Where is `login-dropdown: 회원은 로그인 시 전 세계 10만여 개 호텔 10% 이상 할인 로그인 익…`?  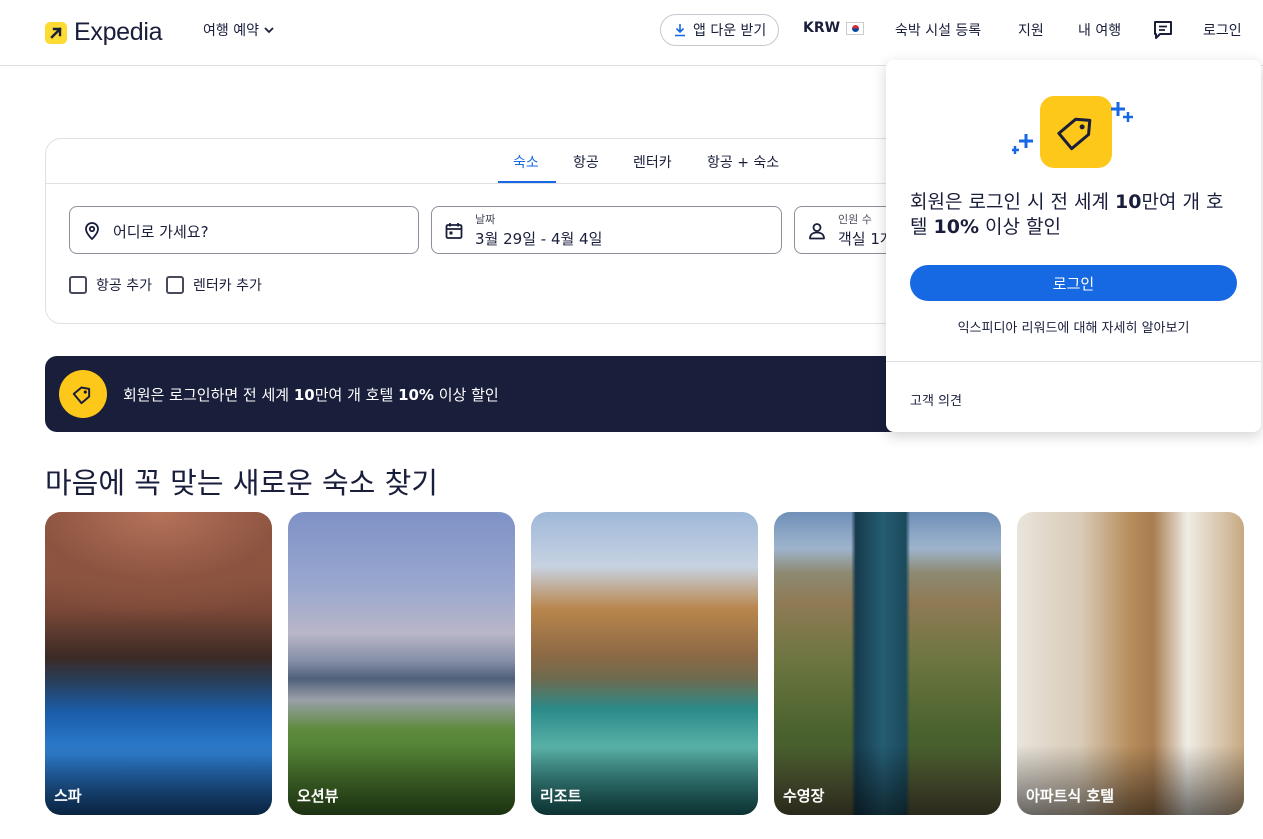
login-dropdown: 회원은 로그인 시 전 세계 10만여 개 호텔 10% 이상 할인 로그인 익… is located at coordinates (1073, 246).